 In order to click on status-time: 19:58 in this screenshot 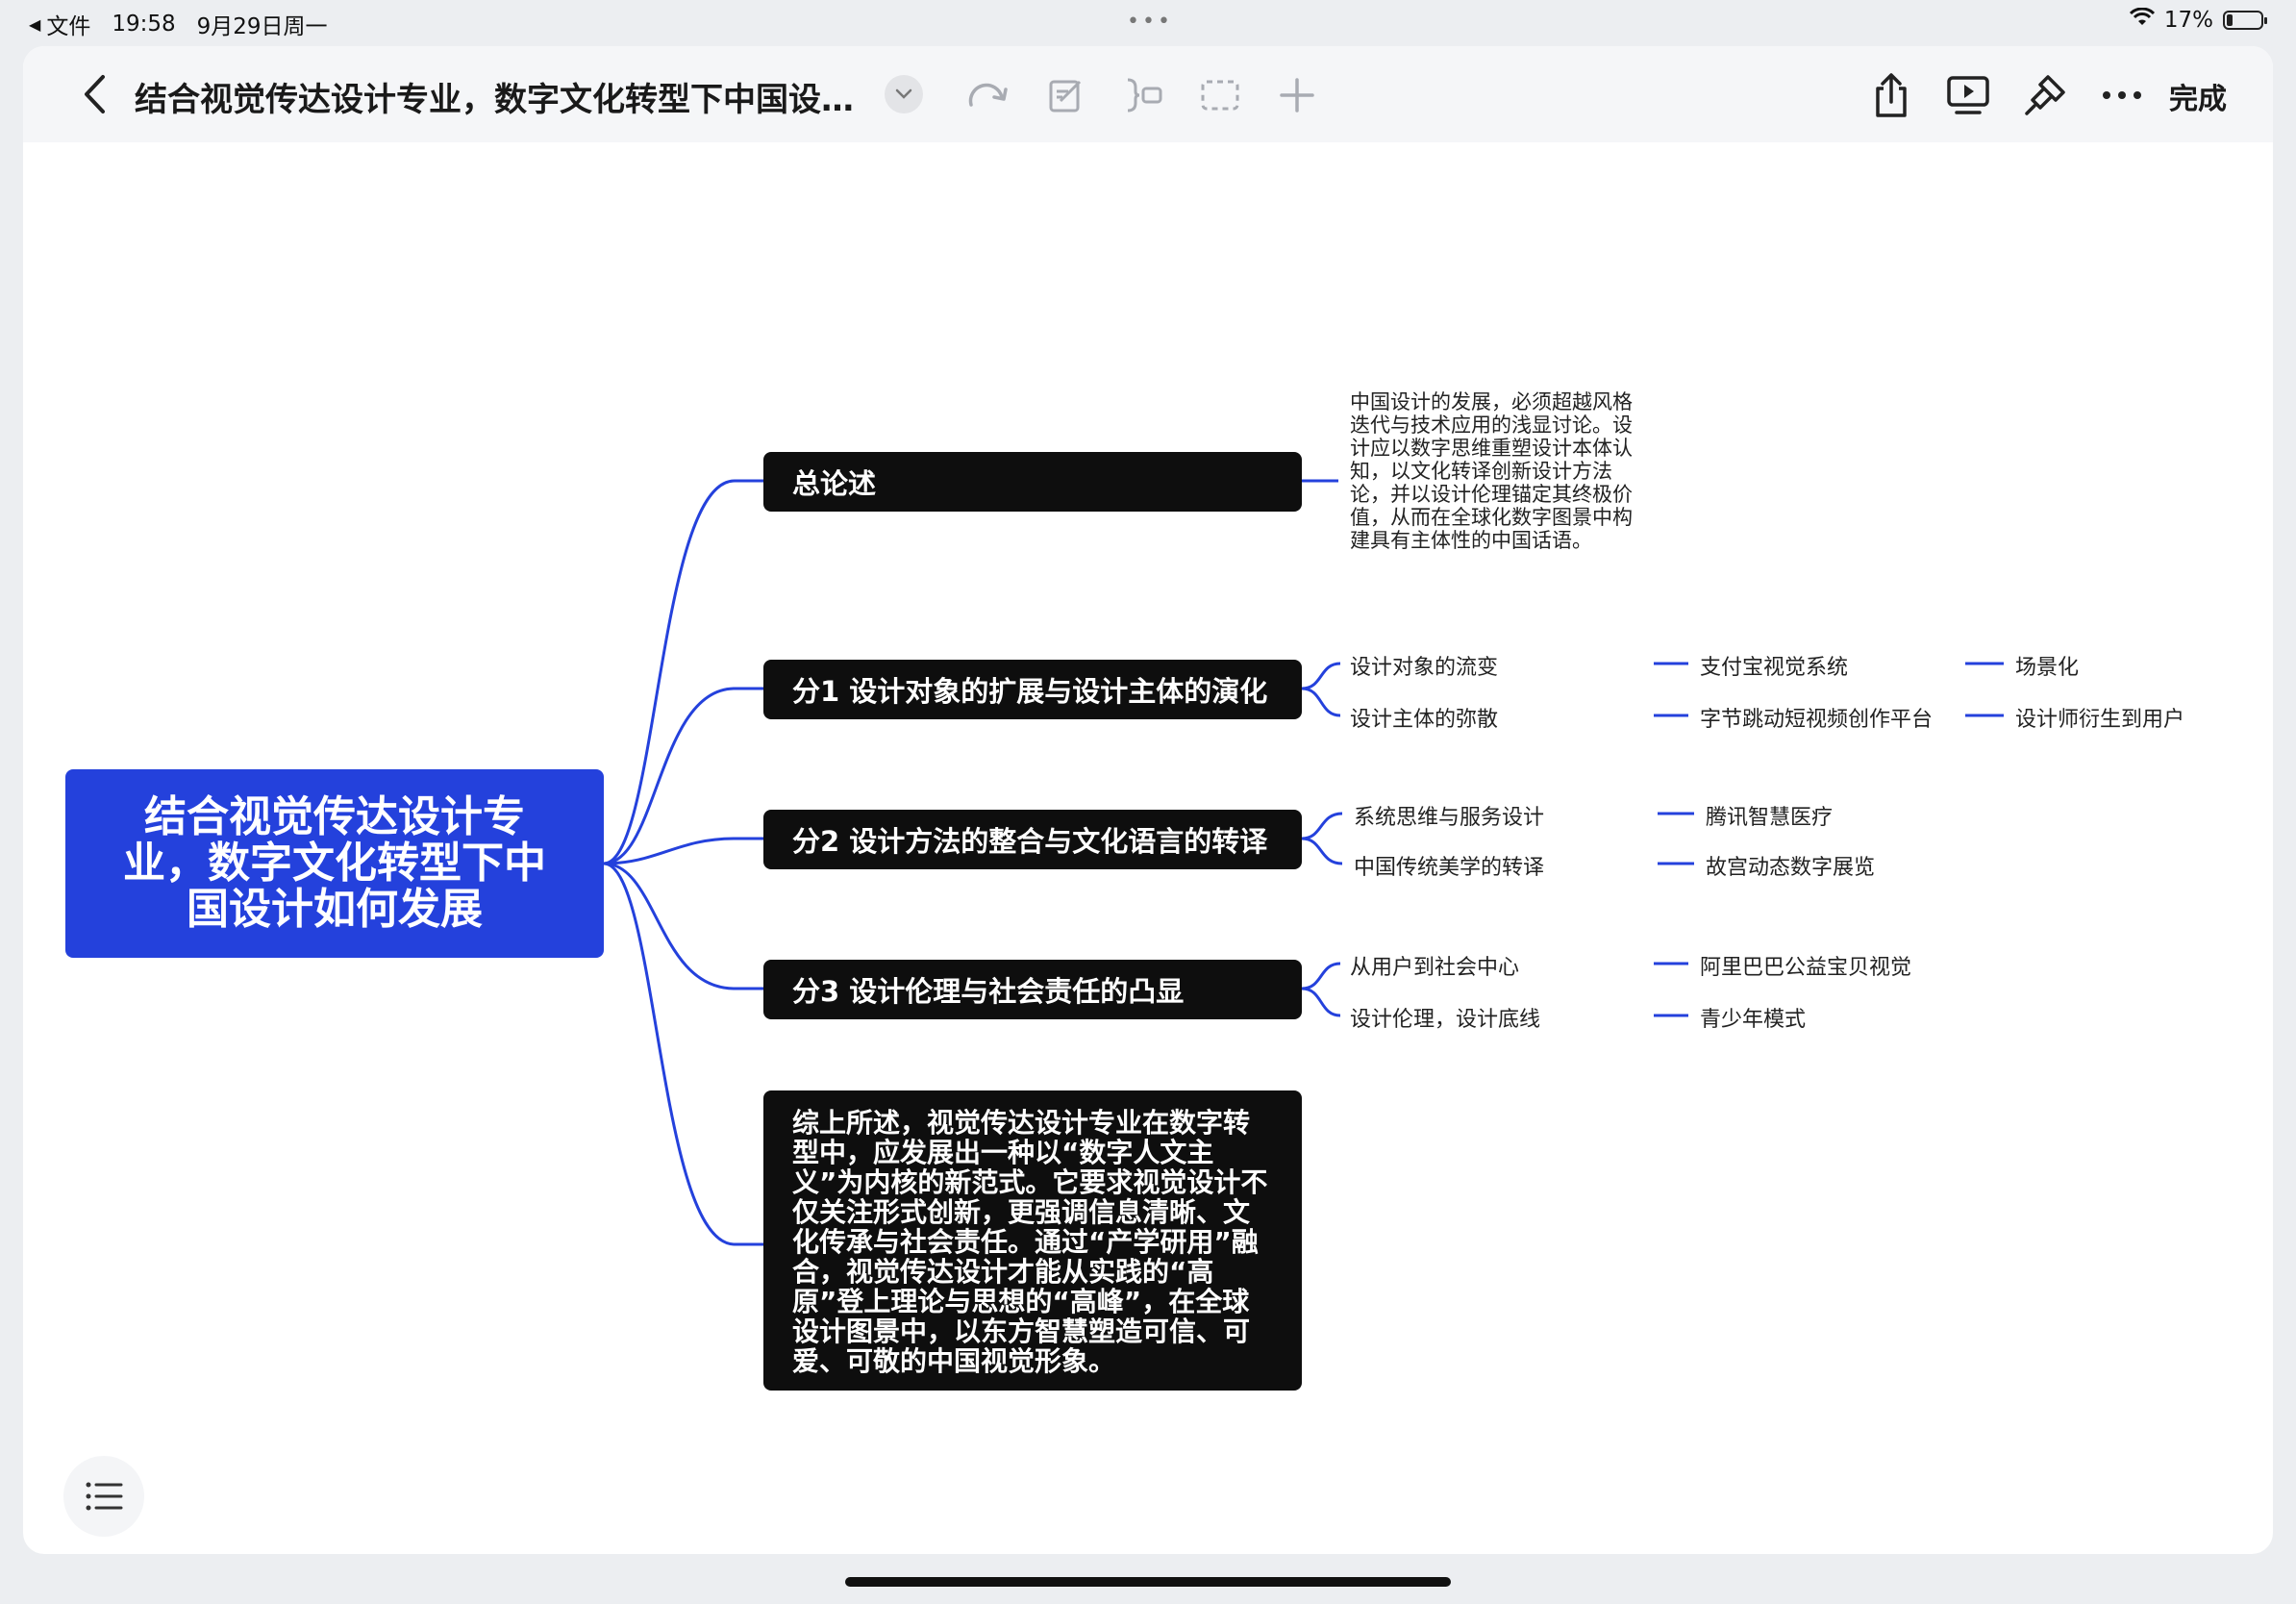, I will do `click(144, 24)`.